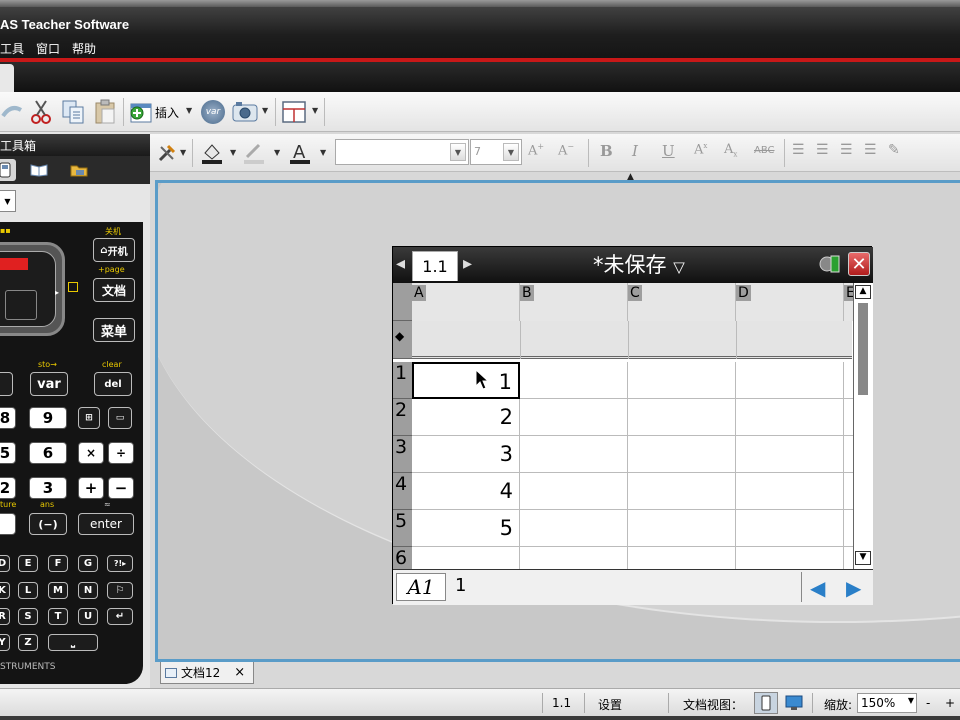  What do you see at coordinates (121, 488) in the screenshot?
I see `minus-key: −` at bounding box center [121, 488].